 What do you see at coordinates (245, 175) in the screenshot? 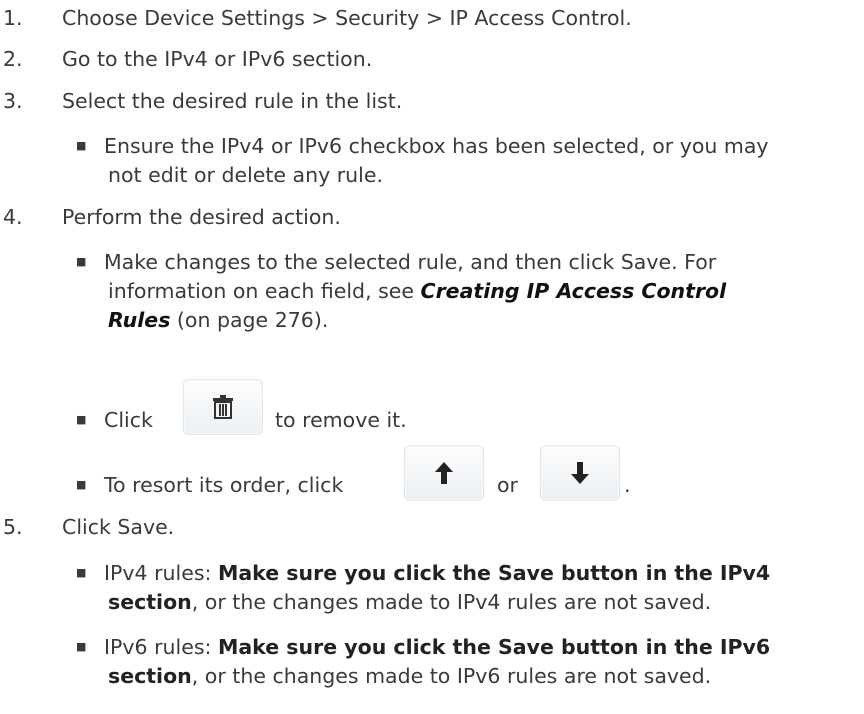
I see `note-line-2: not edit or delete any rule.` at bounding box center [245, 175].